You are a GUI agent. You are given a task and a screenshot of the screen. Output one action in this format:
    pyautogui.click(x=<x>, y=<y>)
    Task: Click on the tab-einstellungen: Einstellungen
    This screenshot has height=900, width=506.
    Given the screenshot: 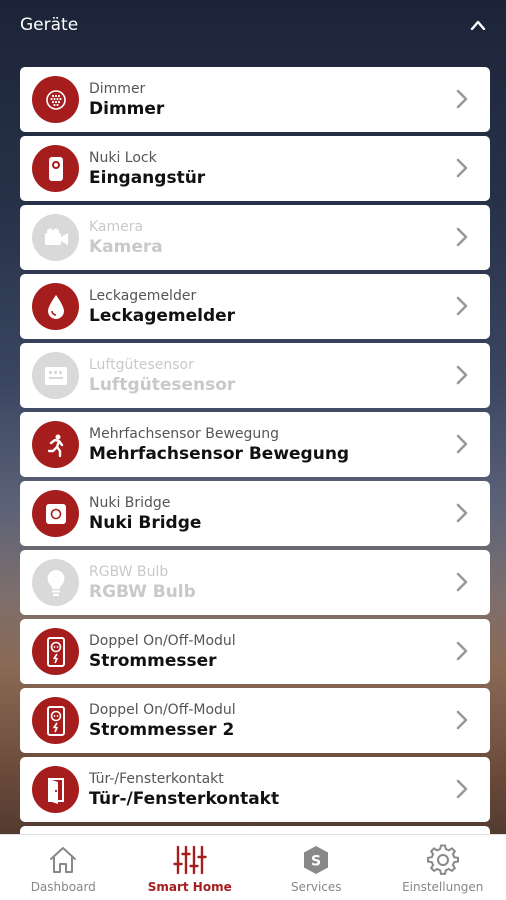 What is the action you would take?
    pyautogui.click(x=443, y=867)
    